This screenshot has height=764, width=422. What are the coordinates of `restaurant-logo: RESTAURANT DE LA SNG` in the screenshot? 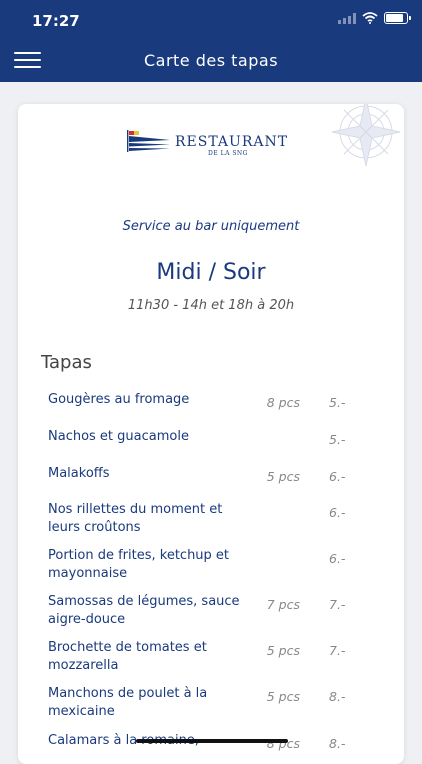 It's located at (211, 144).